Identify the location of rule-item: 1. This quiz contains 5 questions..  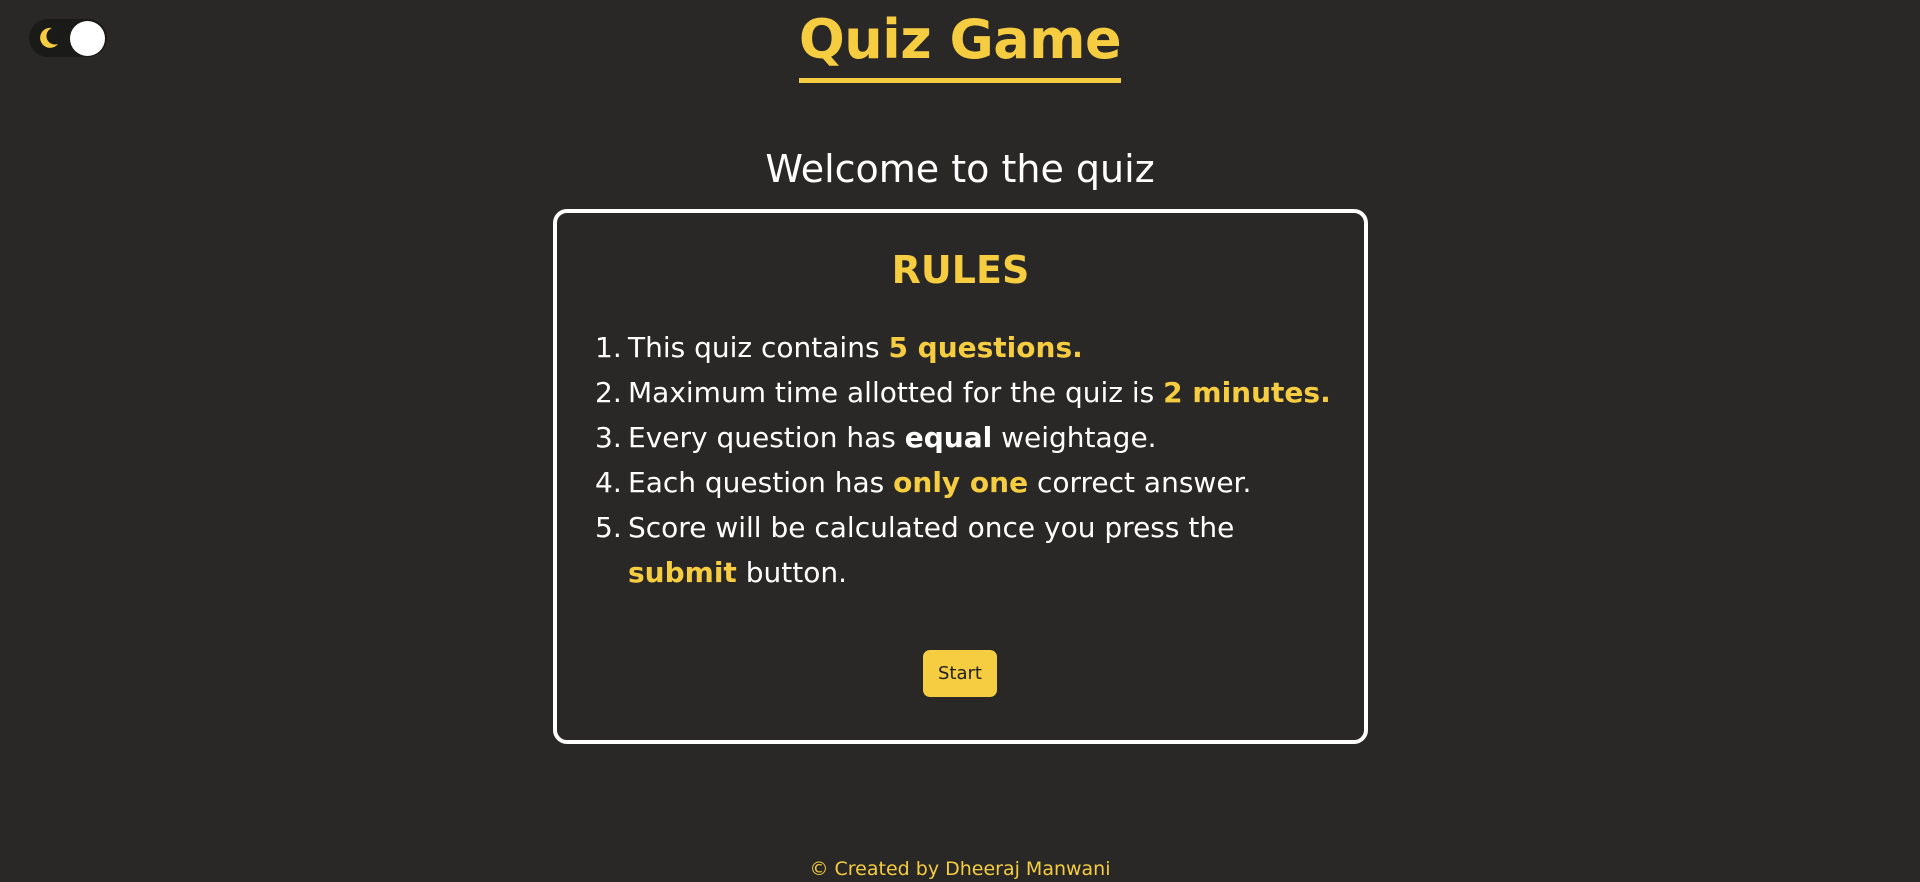
(965, 347).